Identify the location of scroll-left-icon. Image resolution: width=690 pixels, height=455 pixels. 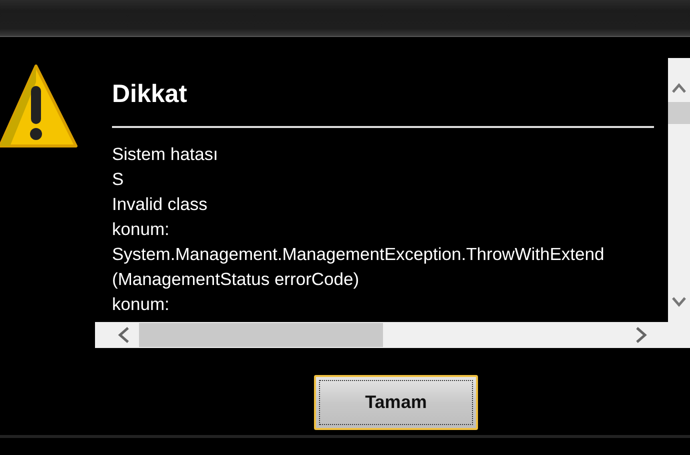
(124, 335).